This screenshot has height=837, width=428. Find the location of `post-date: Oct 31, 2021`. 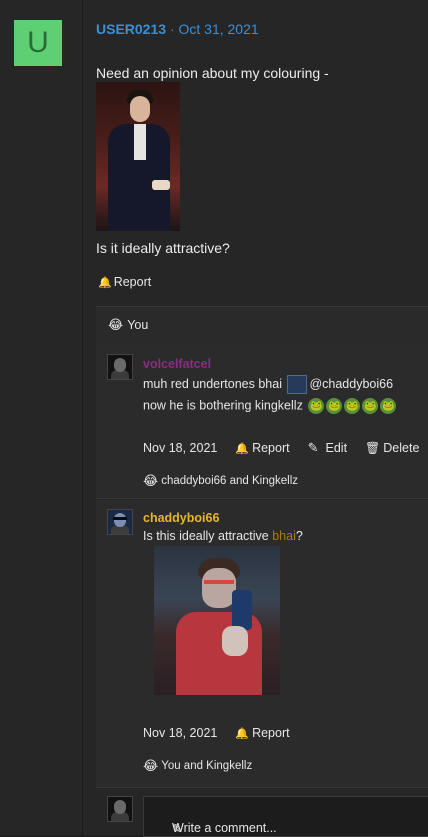

post-date: Oct 31, 2021 is located at coordinates (219, 29).